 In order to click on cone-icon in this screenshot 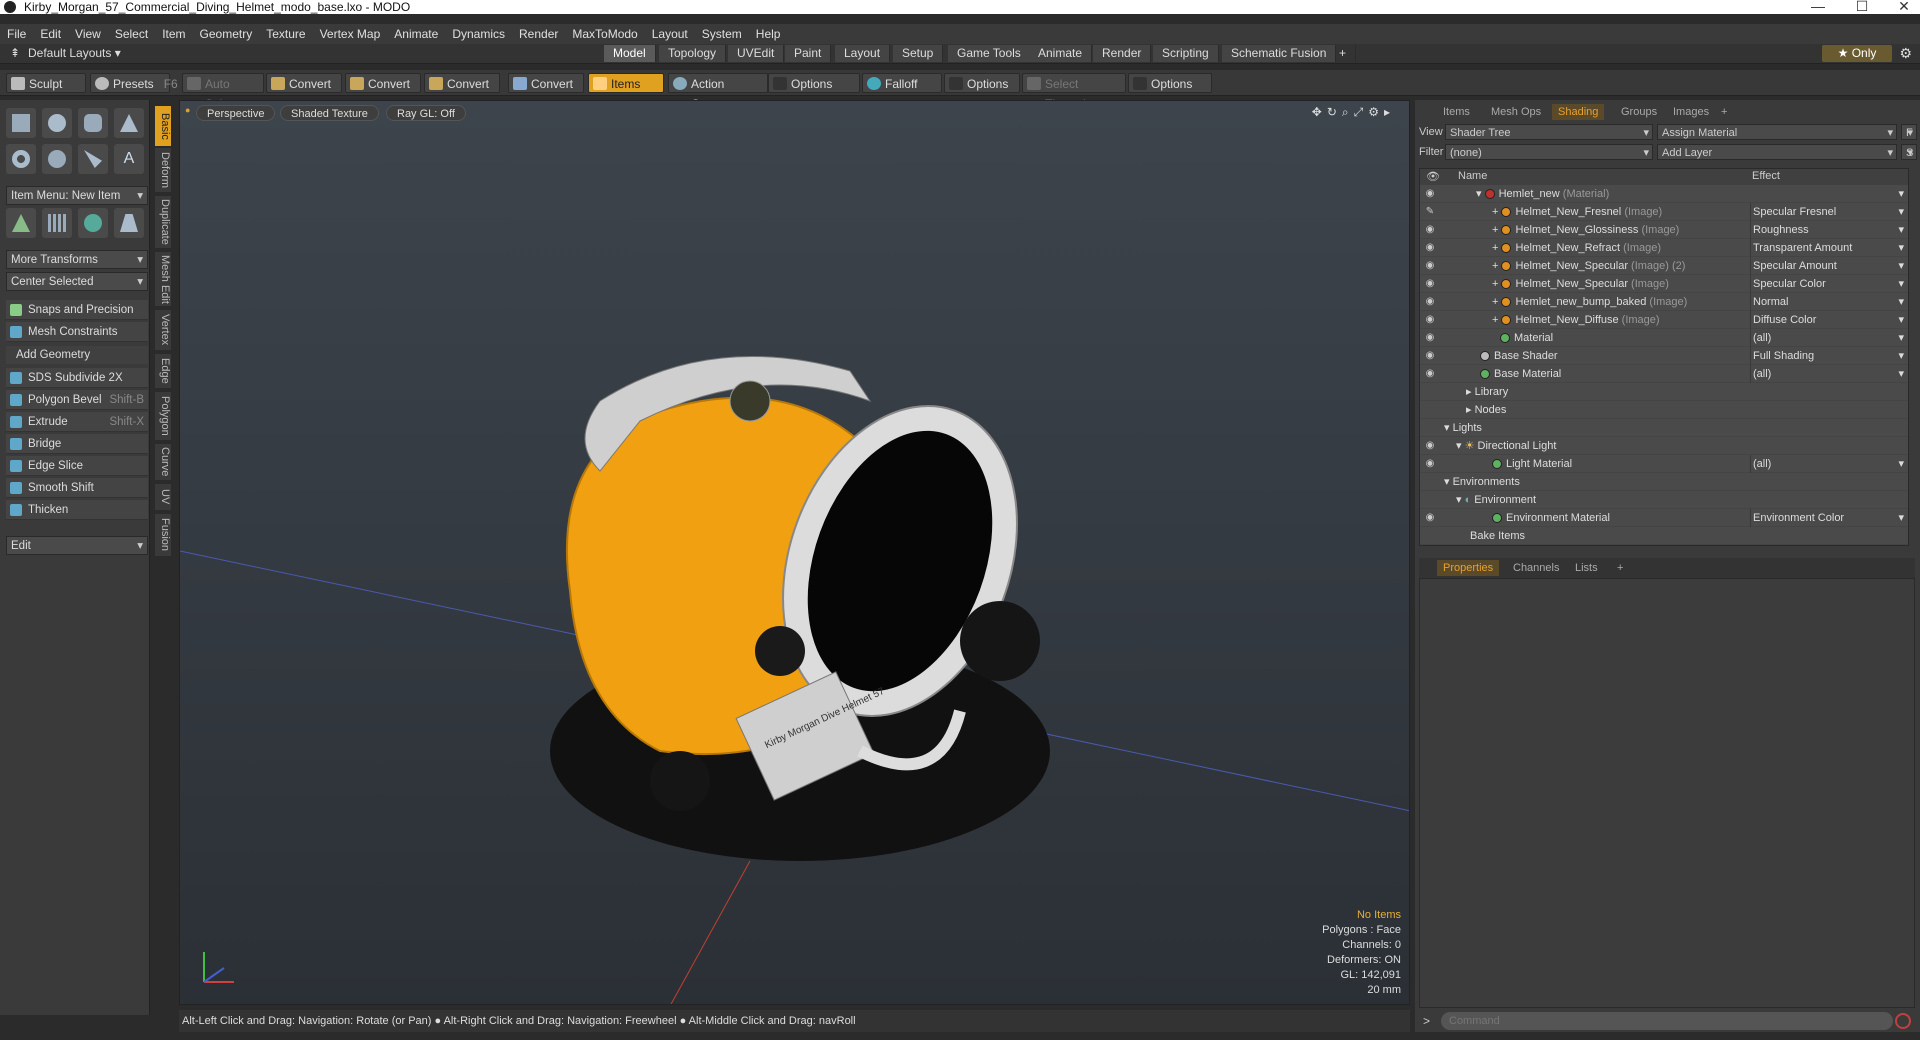, I will do `click(129, 123)`.